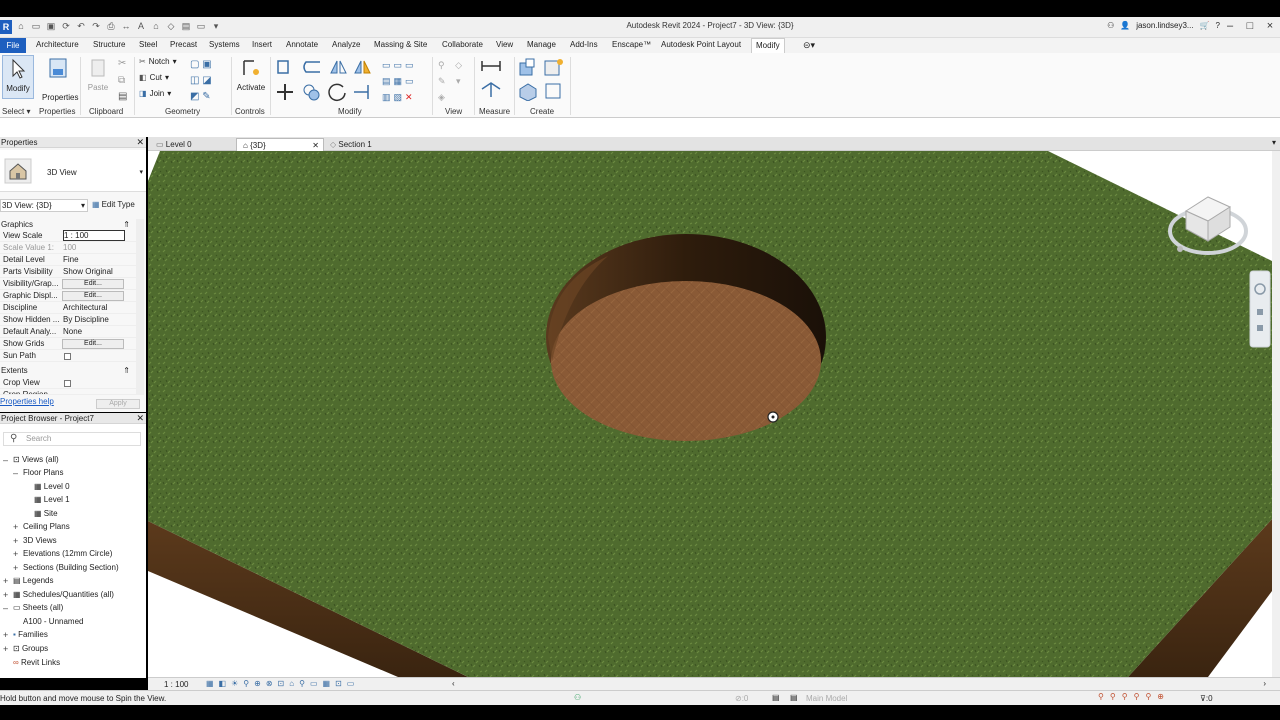 This screenshot has width=1280, height=720. Describe the element at coordinates (33, 581) in the screenshot. I see `tree-legends: ▤ Legends` at that location.